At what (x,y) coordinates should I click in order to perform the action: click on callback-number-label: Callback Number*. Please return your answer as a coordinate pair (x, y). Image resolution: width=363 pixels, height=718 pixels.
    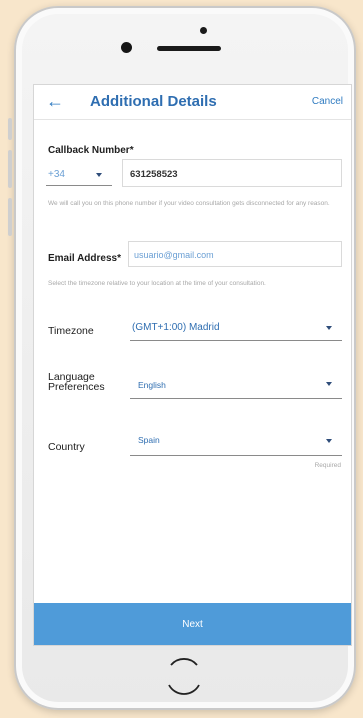
    Looking at the image, I should click on (91, 150).